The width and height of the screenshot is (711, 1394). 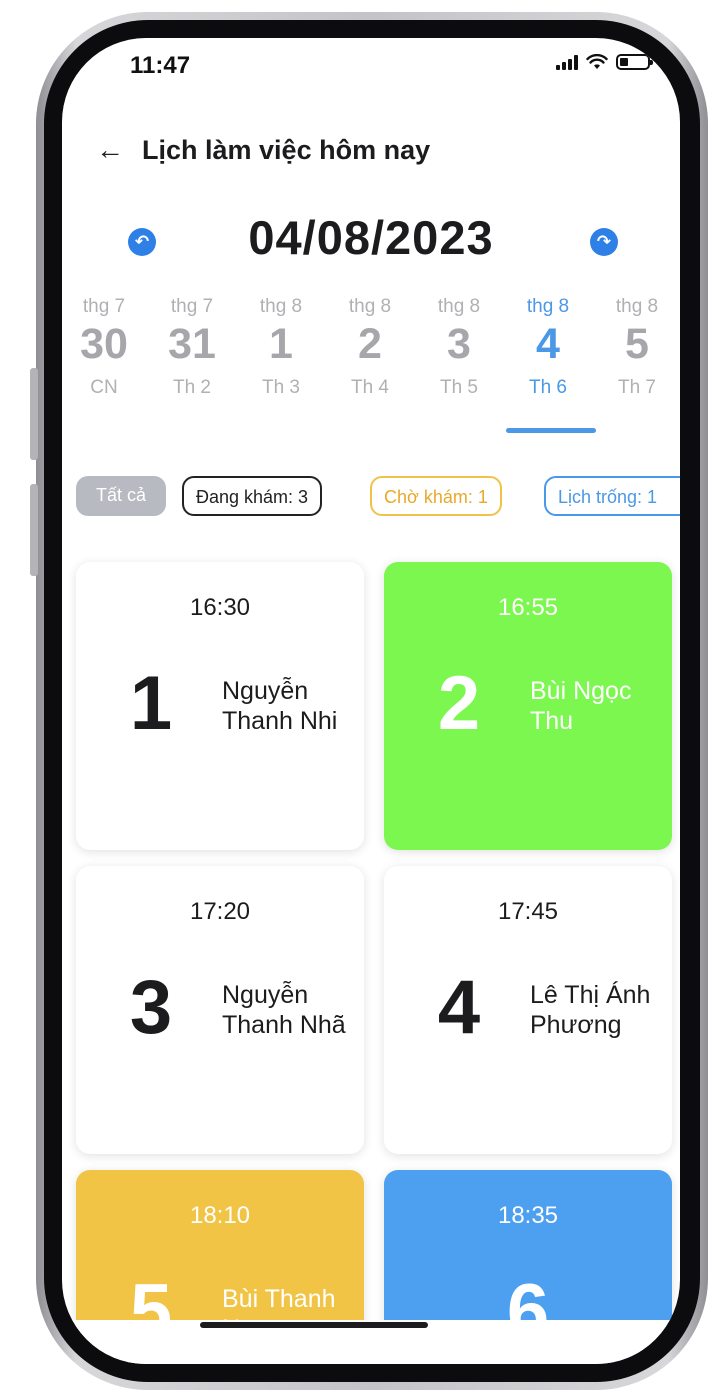 I want to click on filter-in-exam-chip: Đang khám: 3, so click(x=252, y=496).